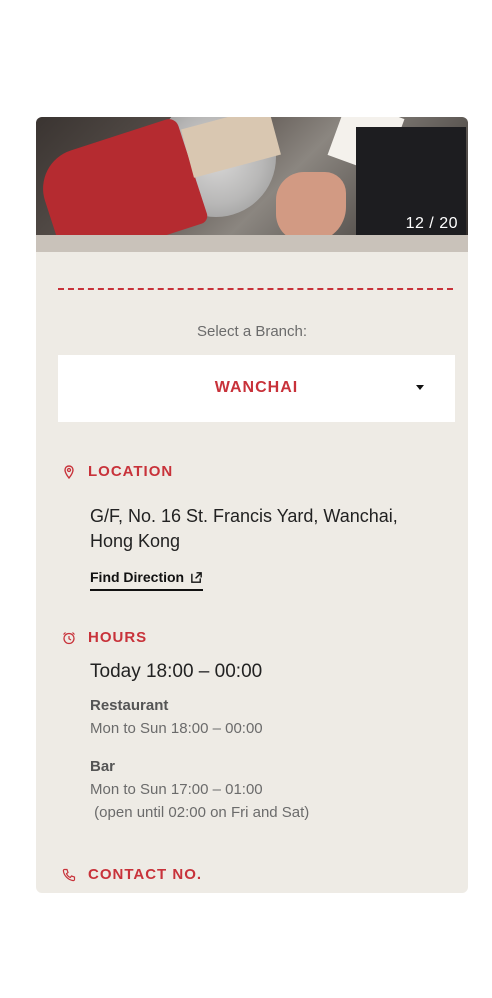  What do you see at coordinates (311, 207) in the screenshot?
I see `photo-hand` at bounding box center [311, 207].